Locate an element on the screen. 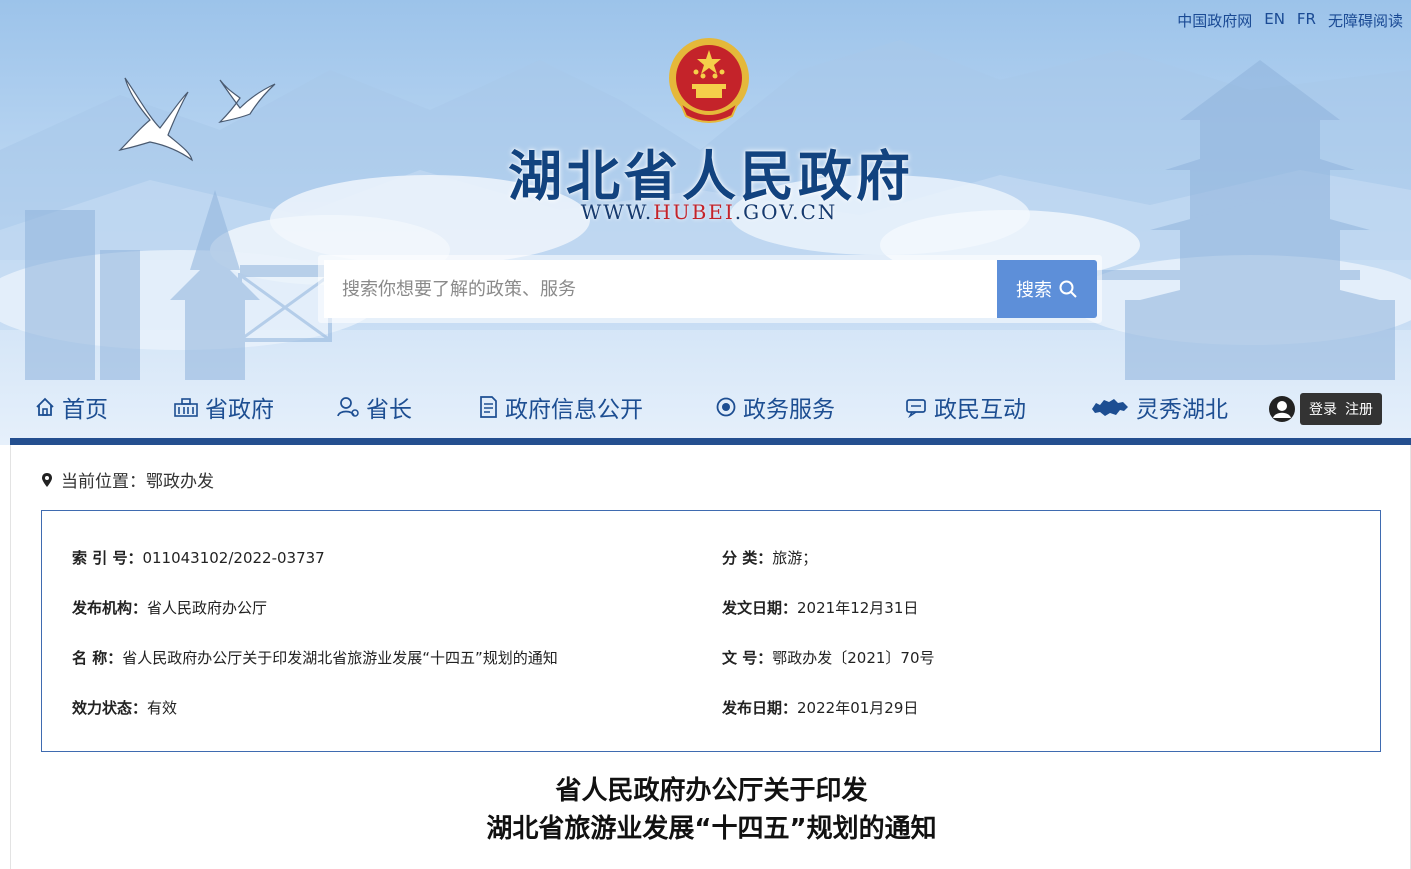  user-area: 登录 注册 is located at coordinates (1325, 409).